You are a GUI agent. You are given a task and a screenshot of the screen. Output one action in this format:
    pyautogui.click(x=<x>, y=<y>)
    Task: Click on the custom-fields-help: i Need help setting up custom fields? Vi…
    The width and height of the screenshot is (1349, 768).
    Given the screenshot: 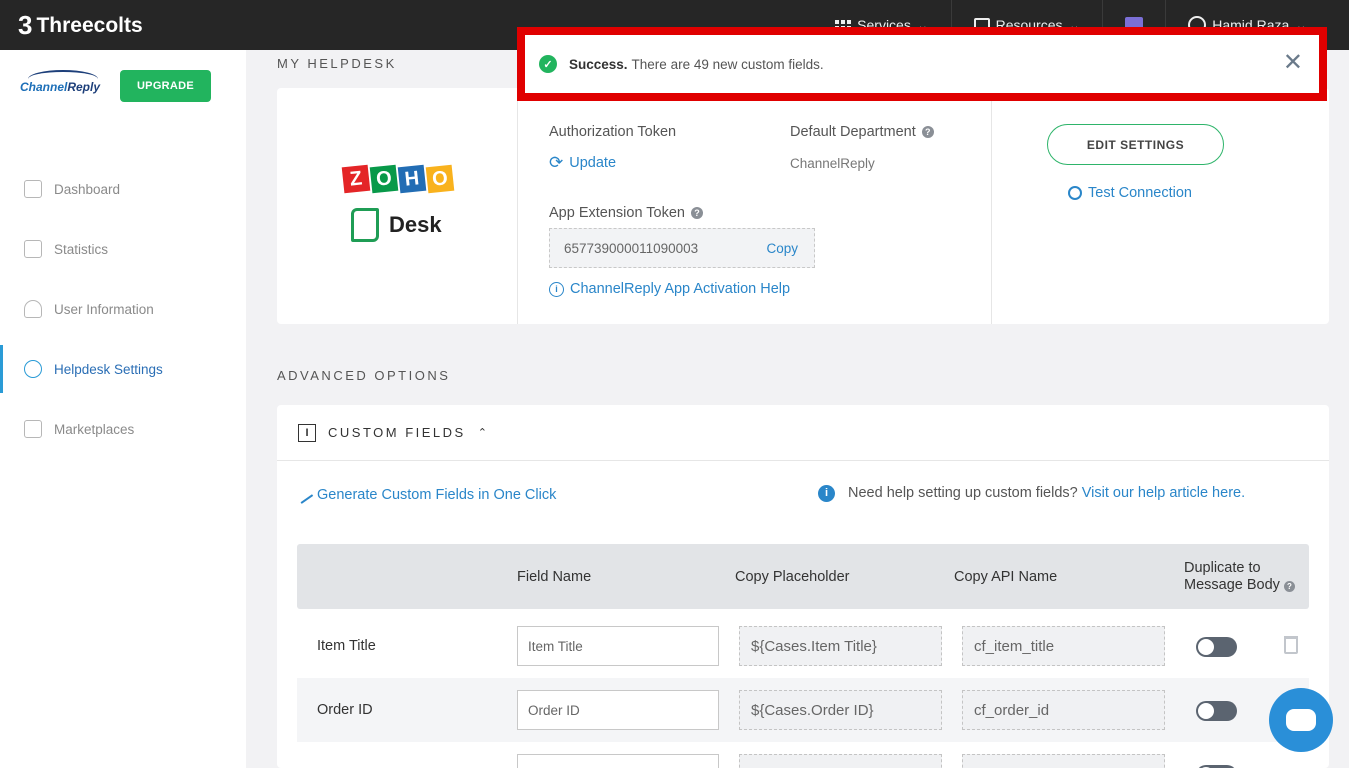 What is the action you would take?
    pyautogui.click(x=1048, y=493)
    